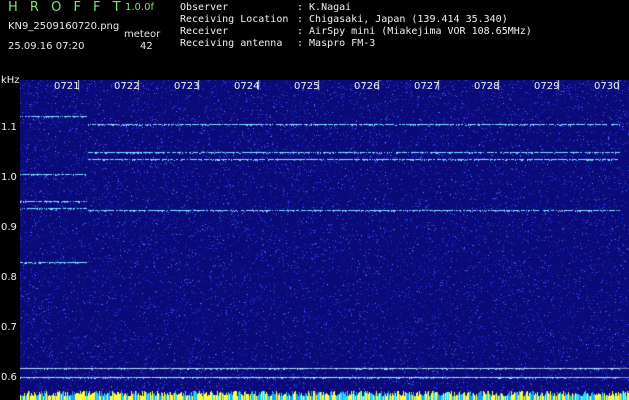 This screenshot has height=400, width=629. I want to click on observer-label: Observer, so click(204, 7).